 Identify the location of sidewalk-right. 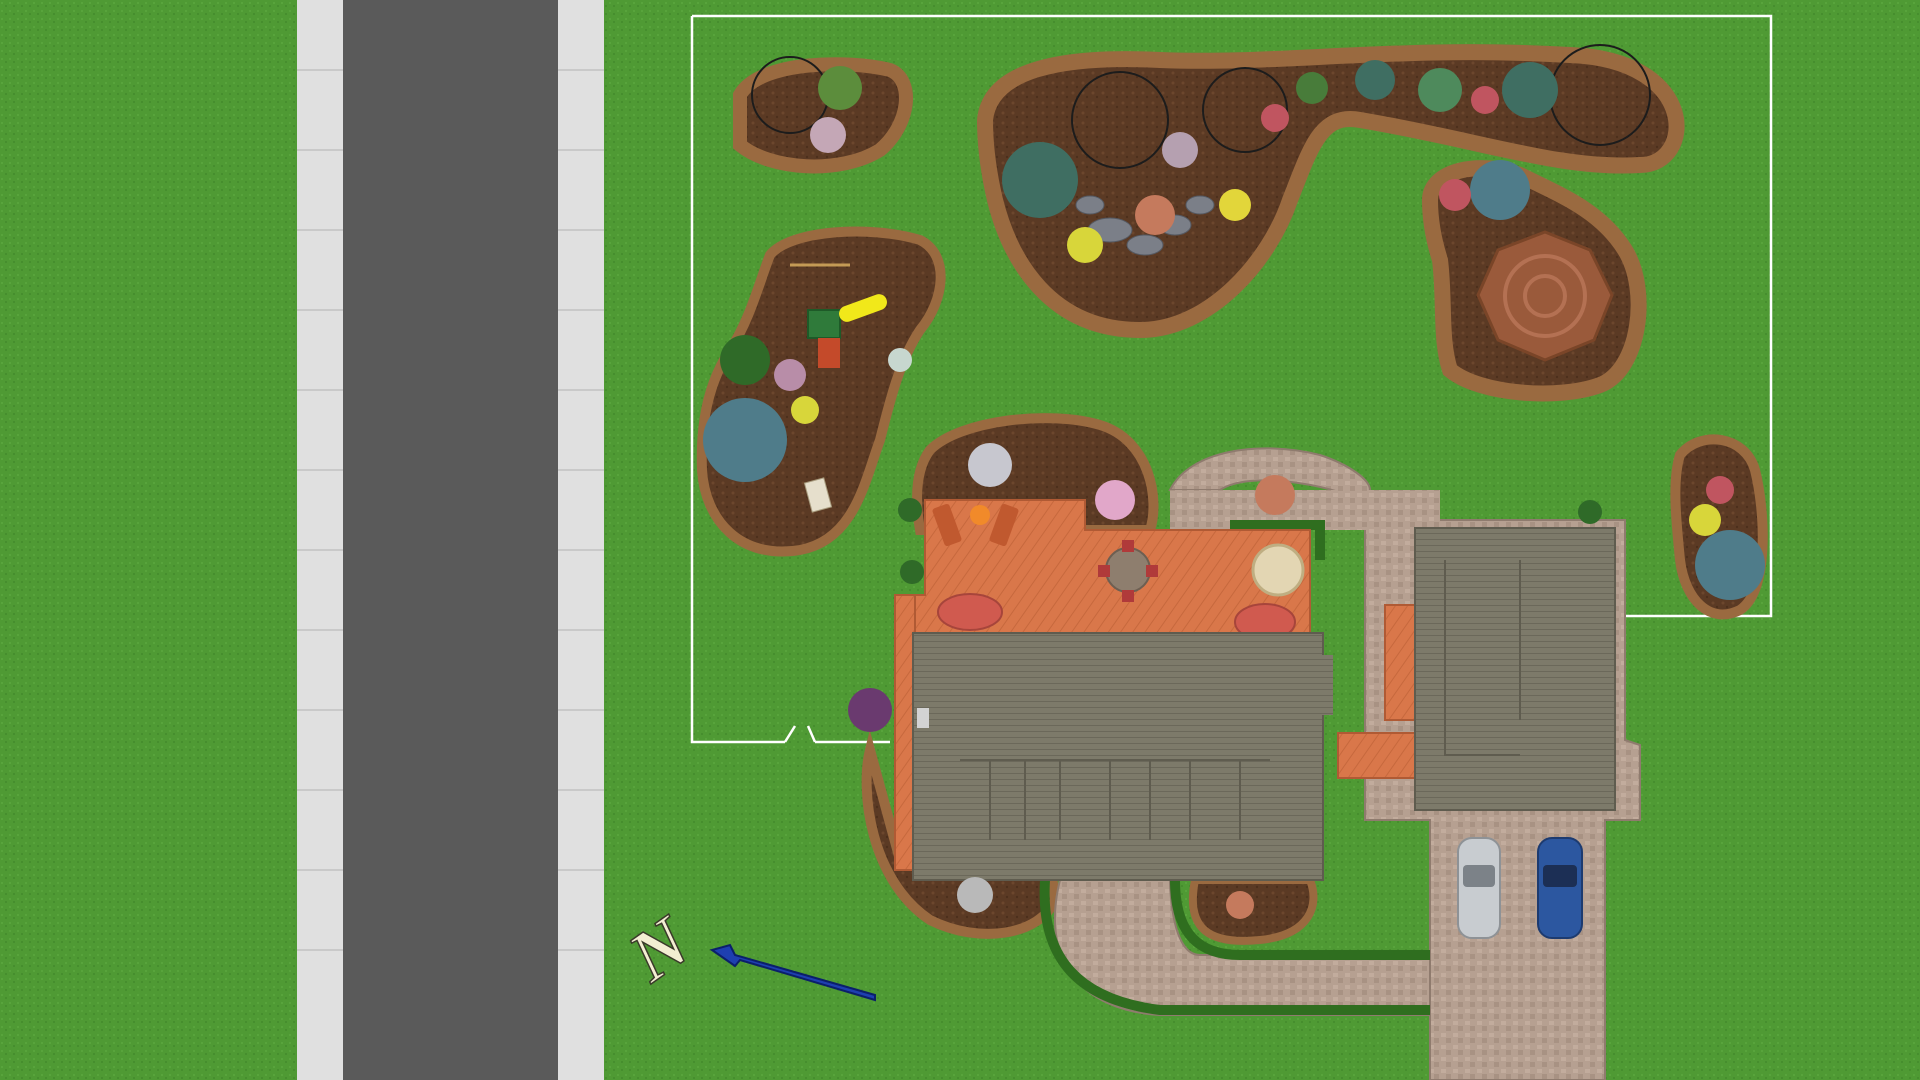
(581, 540).